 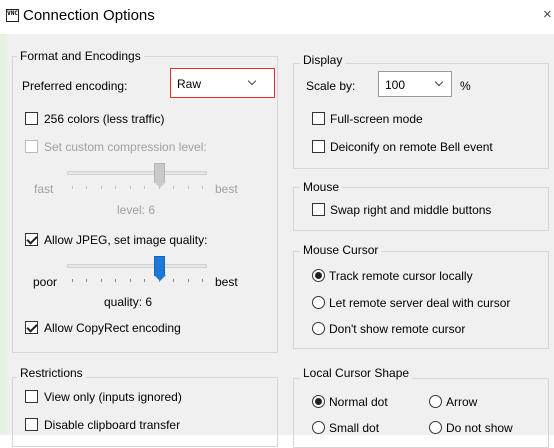 I want to click on radio-arrow, so click(x=435, y=401).